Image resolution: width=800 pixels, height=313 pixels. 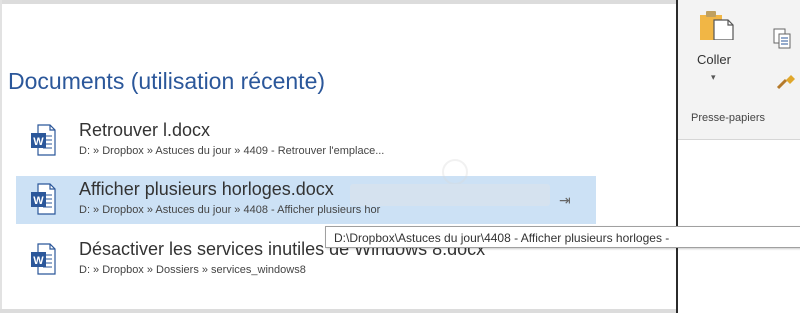 I want to click on ribbon-separator, so click(x=739, y=139).